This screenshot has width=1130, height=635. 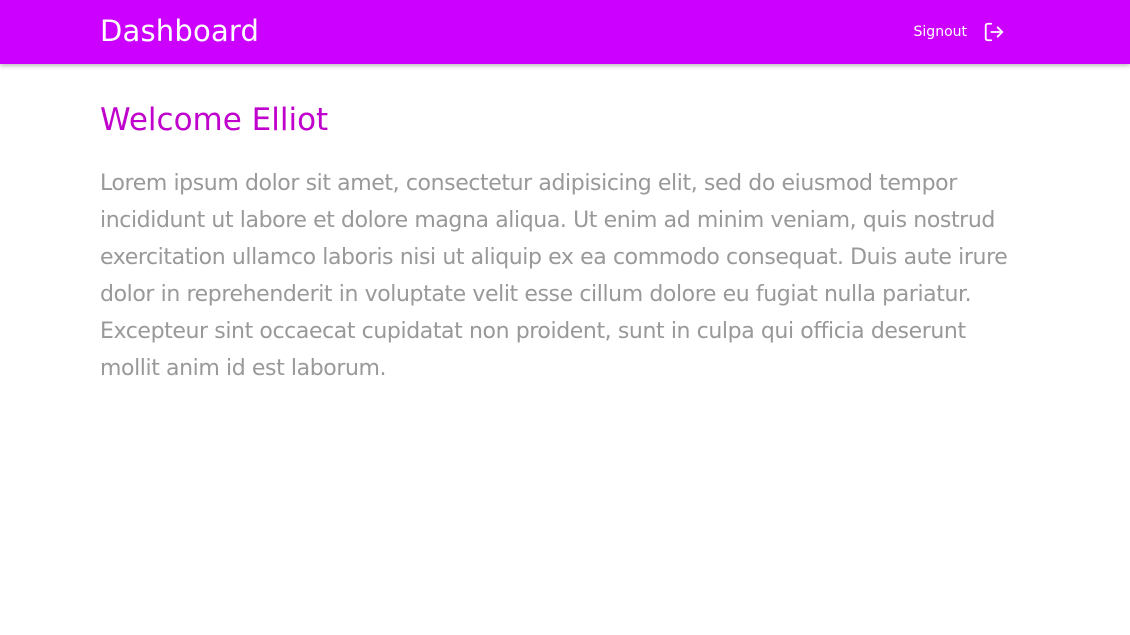 What do you see at coordinates (940, 32) in the screenshot?
I see `signout-label: Signout` at bounding box center [940, 32].